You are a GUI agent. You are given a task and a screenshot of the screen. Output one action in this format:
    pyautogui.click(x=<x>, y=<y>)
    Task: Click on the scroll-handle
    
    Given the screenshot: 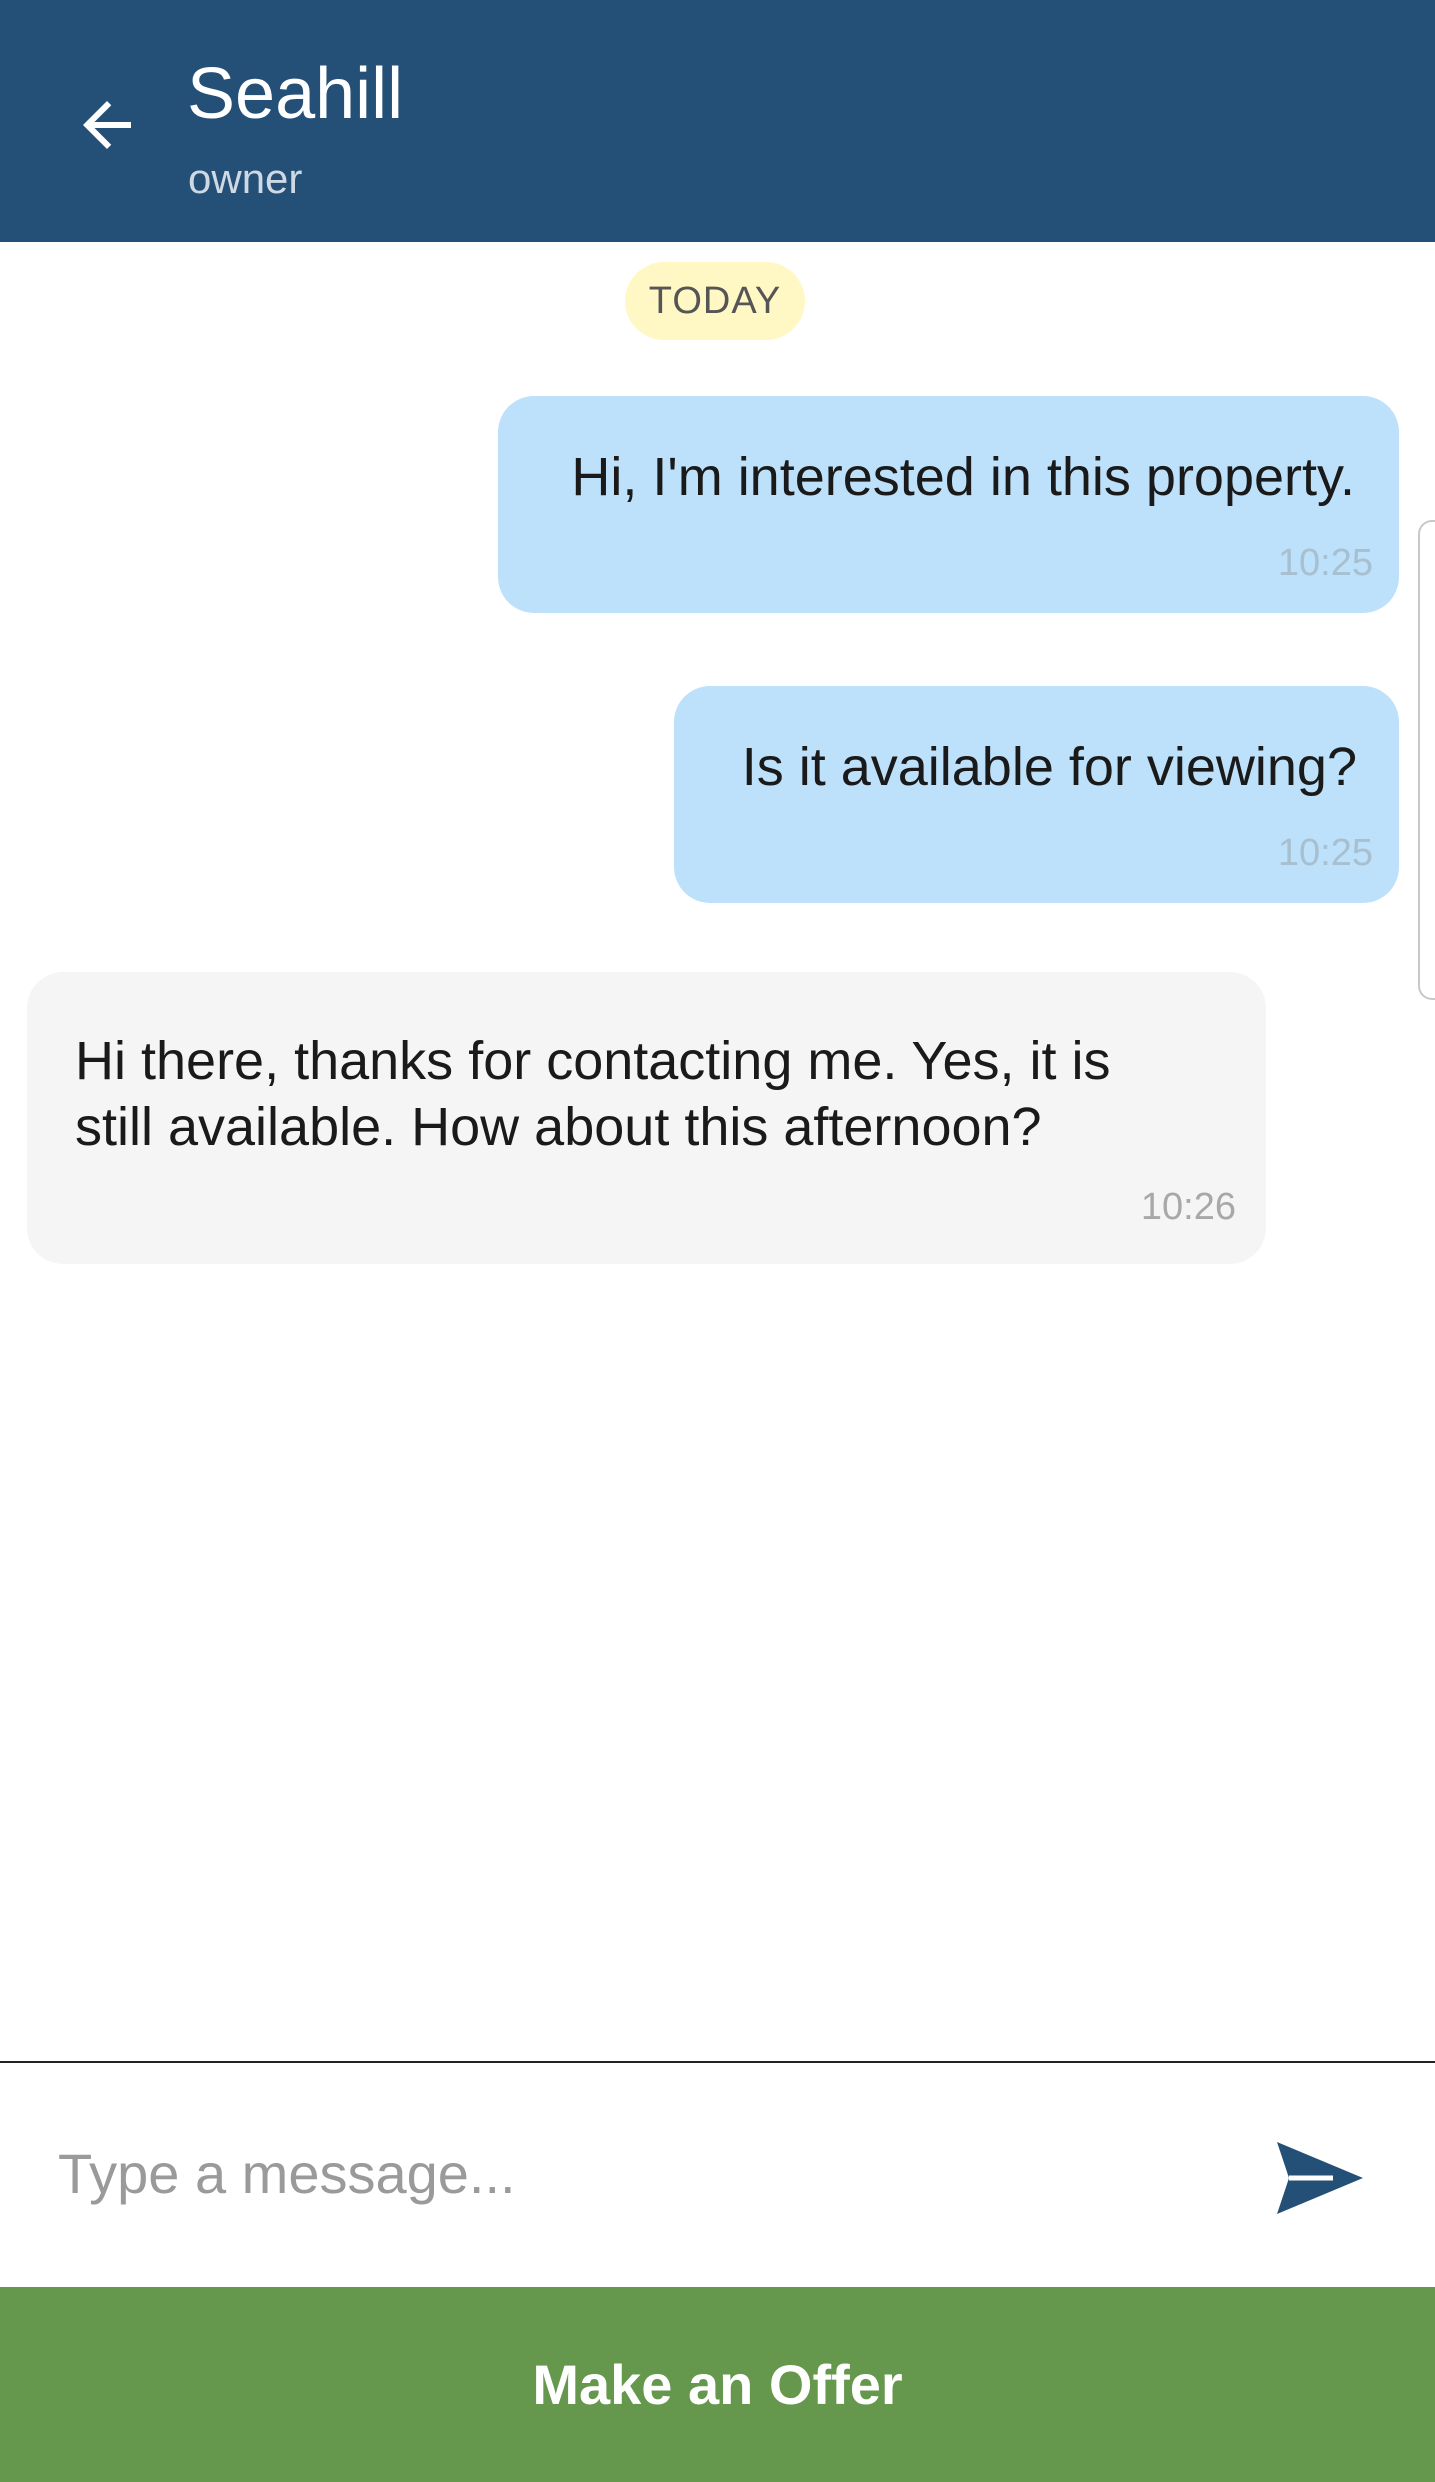 What is the action you would take?
    pyautogui.click(x=1426, y=760)
    